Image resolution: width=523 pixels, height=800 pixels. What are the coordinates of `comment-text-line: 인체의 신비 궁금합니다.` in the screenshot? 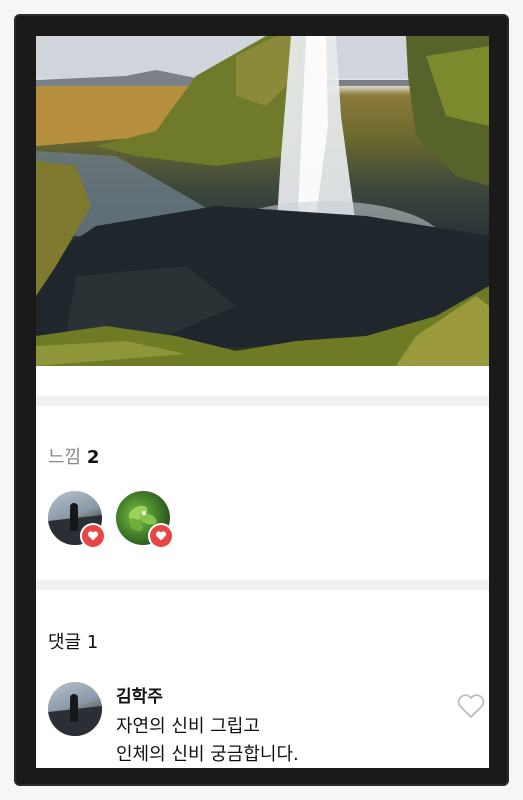 It's located at (207, 754).